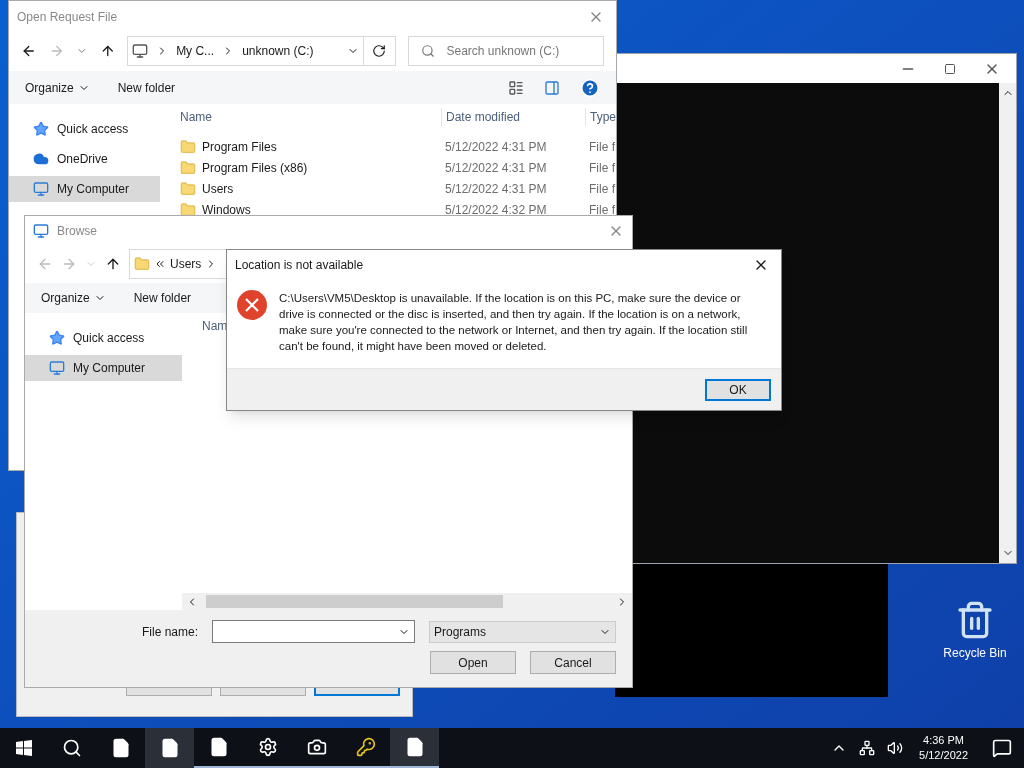 The image size is (1024, 768). What do you see at coordinates (169, 632) in the screenshot?
I see `field-label: File name:` at bounding box center [169, 632].